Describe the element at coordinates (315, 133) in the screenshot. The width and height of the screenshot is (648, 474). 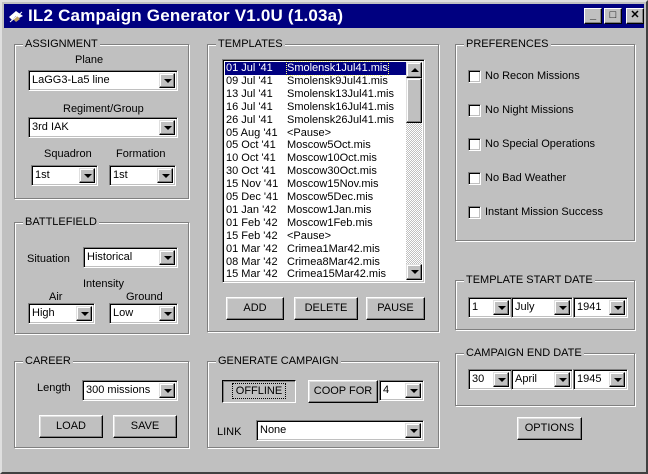
I see `template-row: 05 Aug '41 <Pause>` at that location.